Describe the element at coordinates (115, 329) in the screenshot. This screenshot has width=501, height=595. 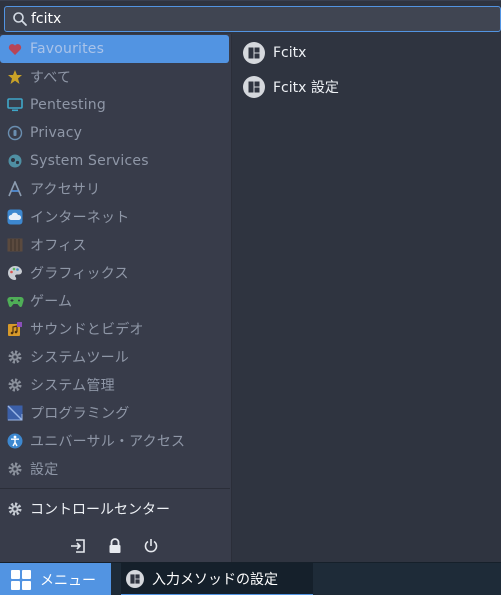
I see `category-sound-video: サウンドとビデオ` at that location.